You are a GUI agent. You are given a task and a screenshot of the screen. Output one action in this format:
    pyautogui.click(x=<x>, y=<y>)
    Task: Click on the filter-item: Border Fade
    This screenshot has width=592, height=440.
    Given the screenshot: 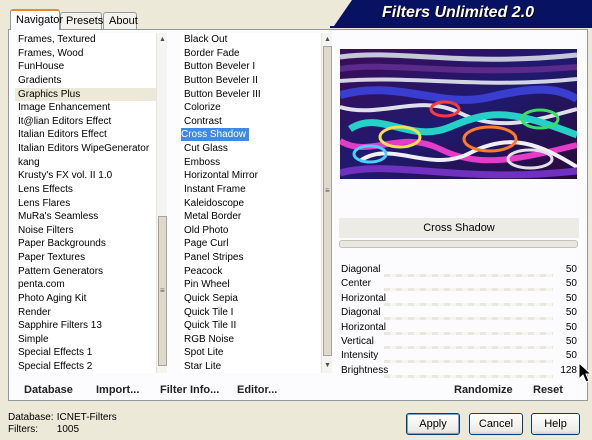 What is the action you would take?
    pyautogui.click(x=250, y=54)
    